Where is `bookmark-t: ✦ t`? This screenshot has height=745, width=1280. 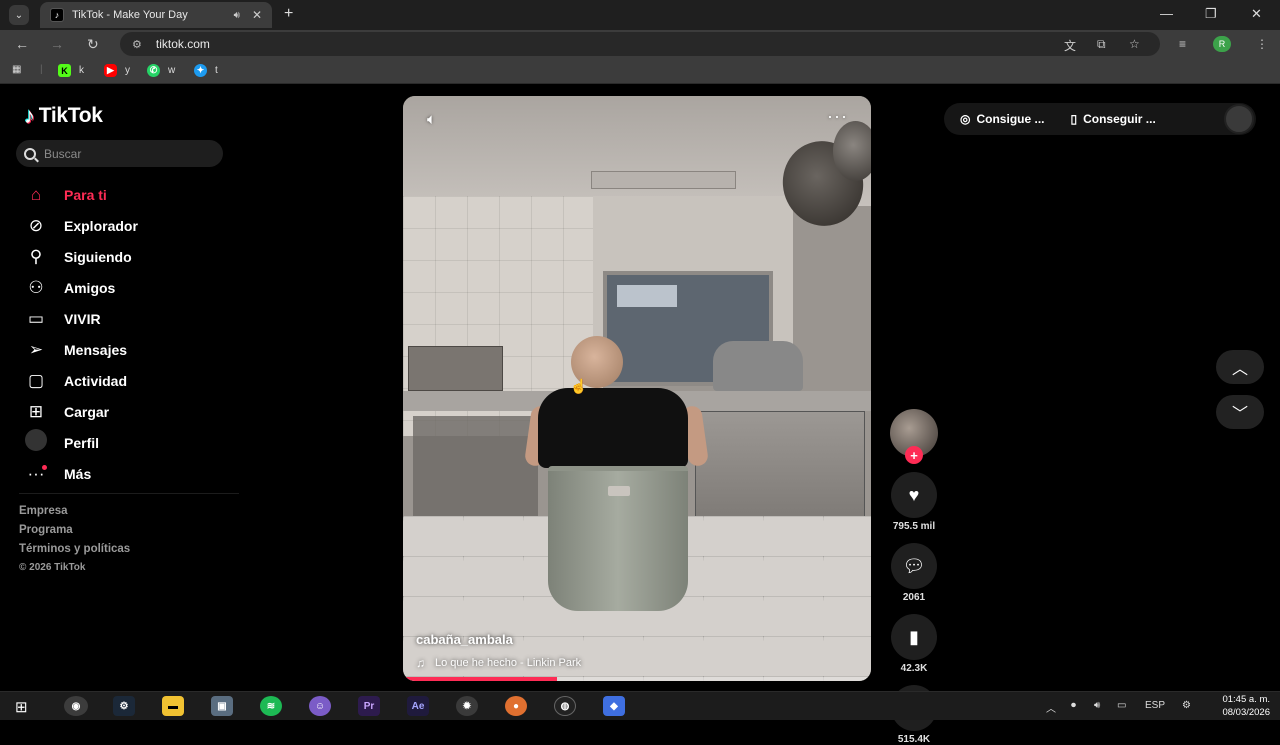
bookmark-t: ✦ t is located at coordinates (206, 70).